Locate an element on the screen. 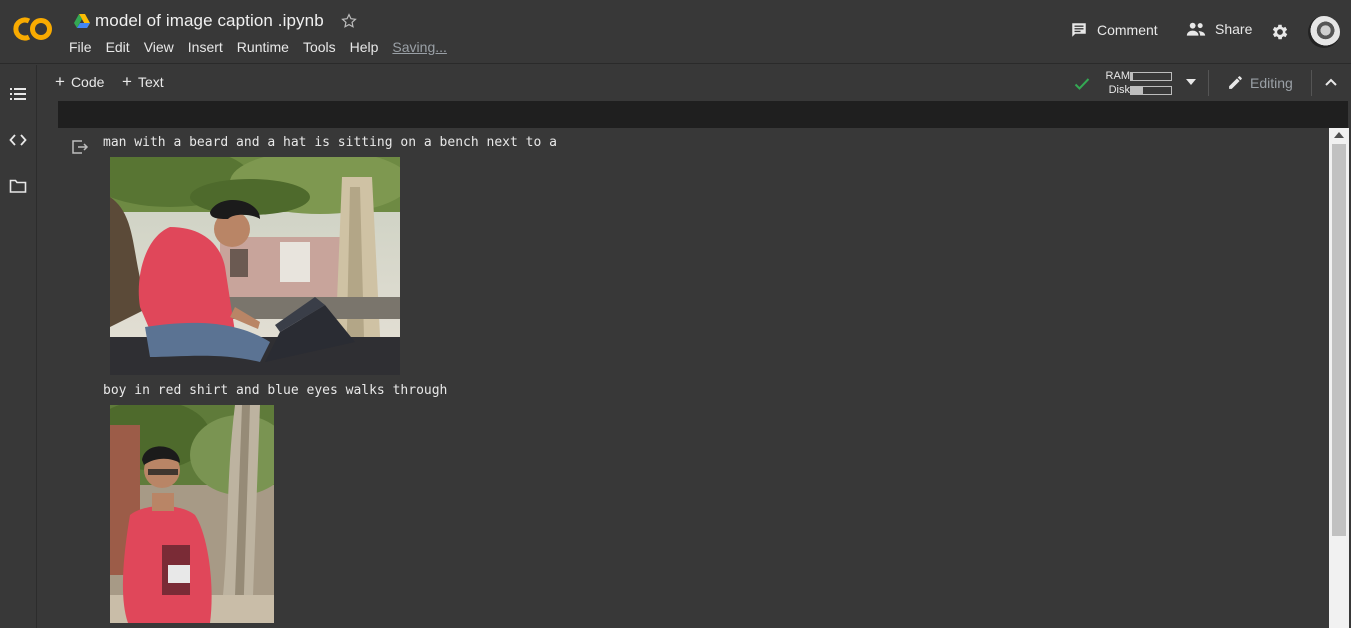 The height and width of the screenshot is (628, 1351). pencil-icon is located at coordinates (1235, 82).